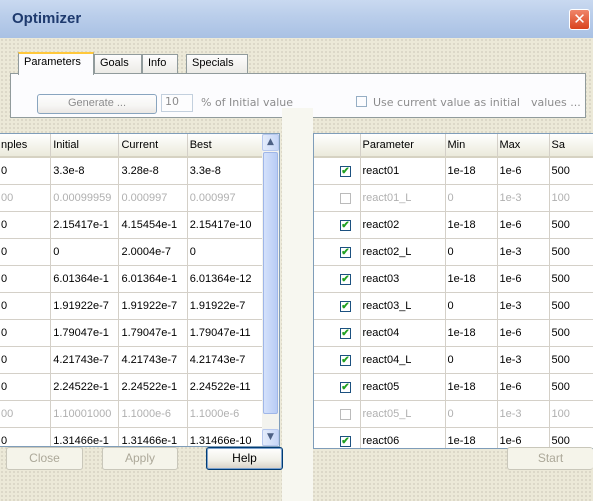 The width and height of the screenshot is (593, 501). Describe the element at coordinates (56, 63) in the screenshot. I see `tab-parameters: Parameters` at that location.